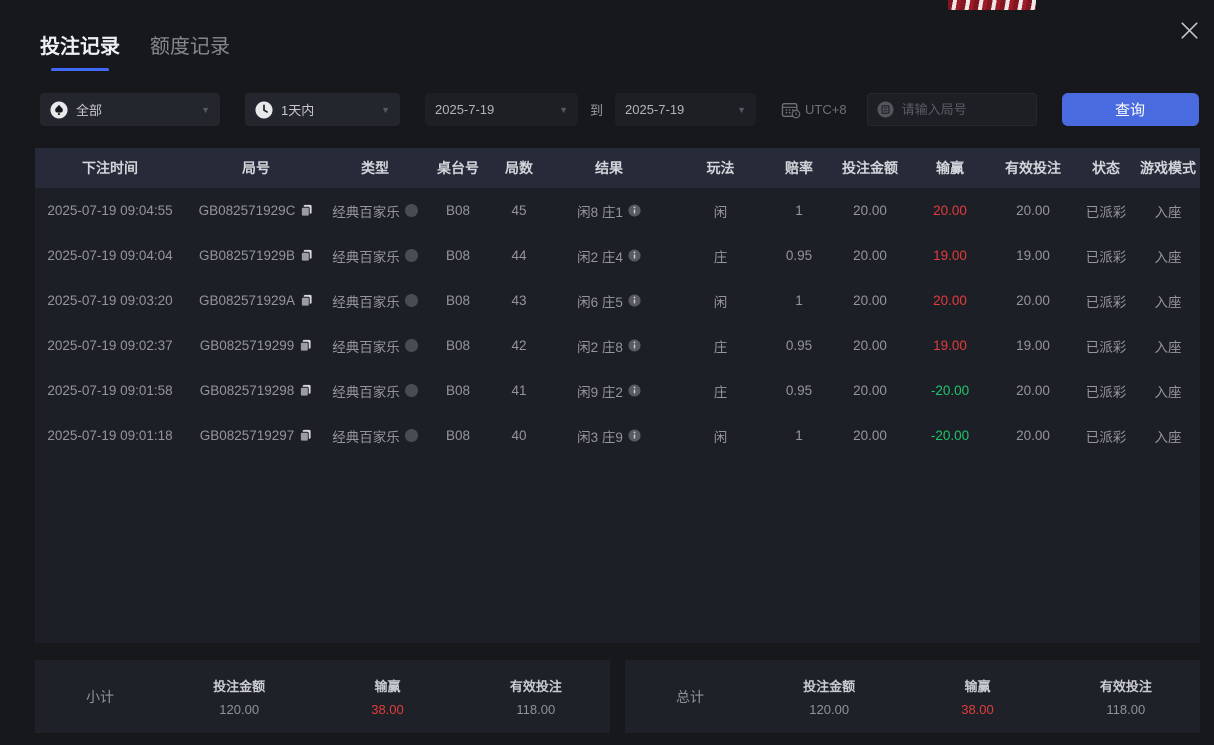 Image resolution: width=1214 pixels, height=745 pixels. Describe the element at coordinates (885, 112) in the screenshot. I see `round-number-icon` at that location.